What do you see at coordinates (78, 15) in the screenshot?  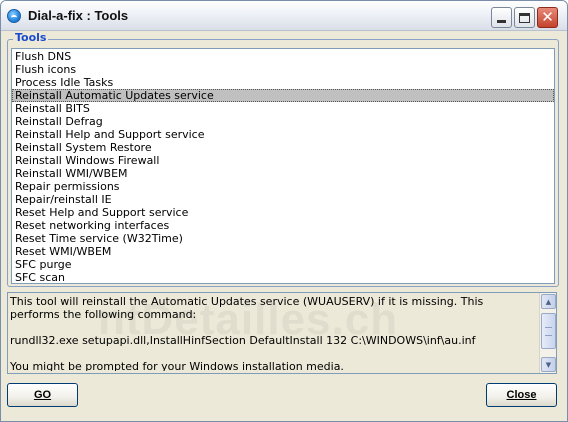 I see `window-title: Dial-a-fix : Tools` at bounding box center [78, 15].